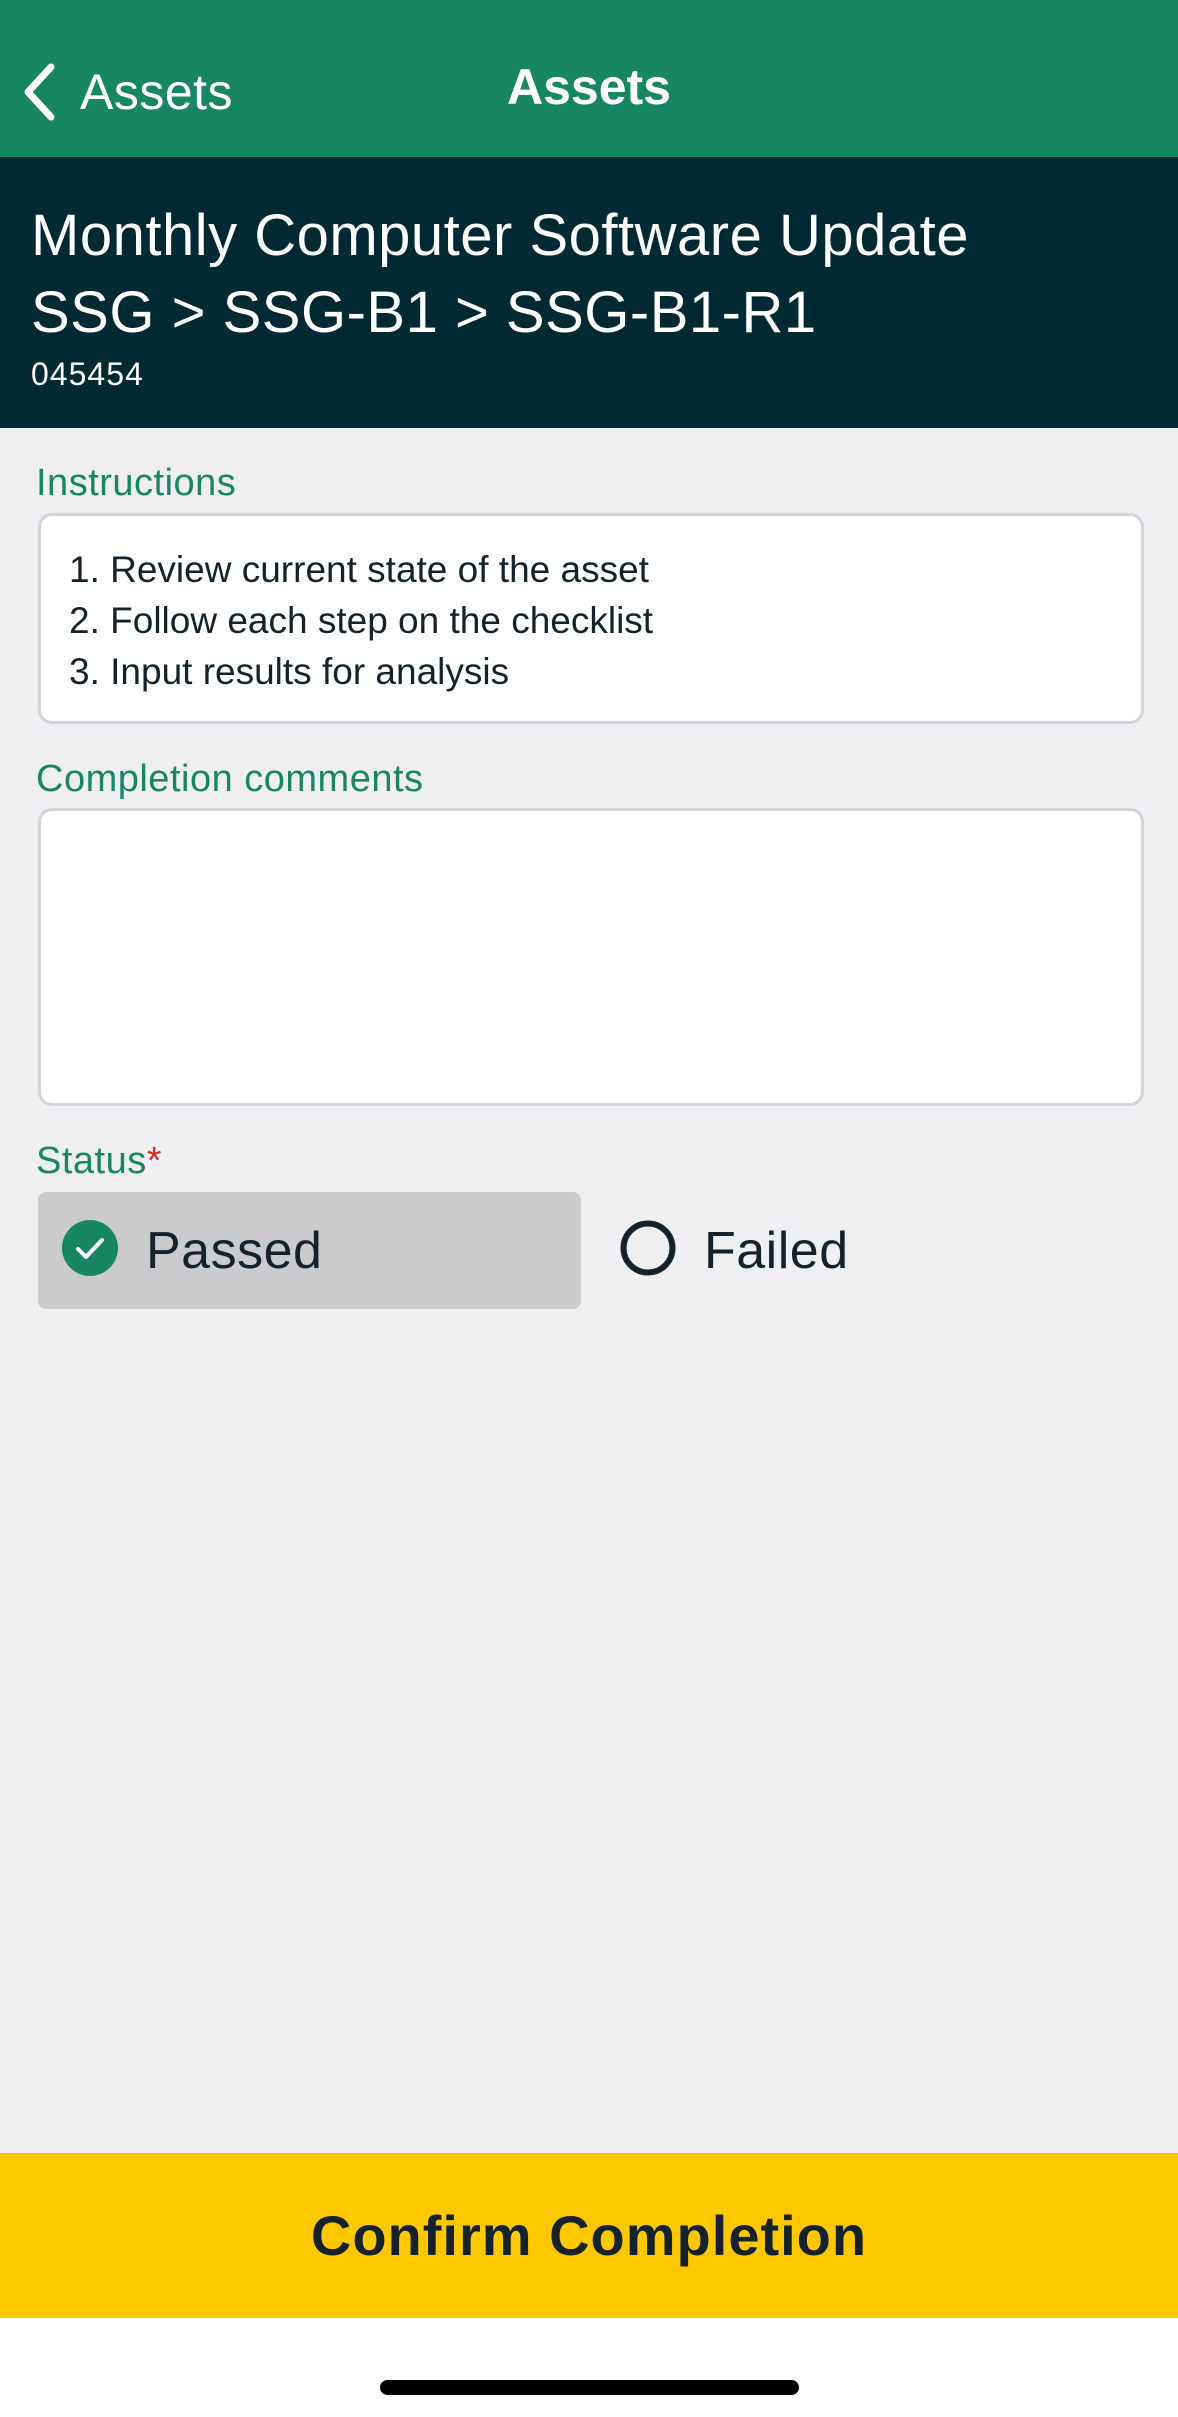 The height and width of the screenshot is (2417, 1178). I want to click on instruction-item: 1. Review current state of the asset, so click(359, 569).